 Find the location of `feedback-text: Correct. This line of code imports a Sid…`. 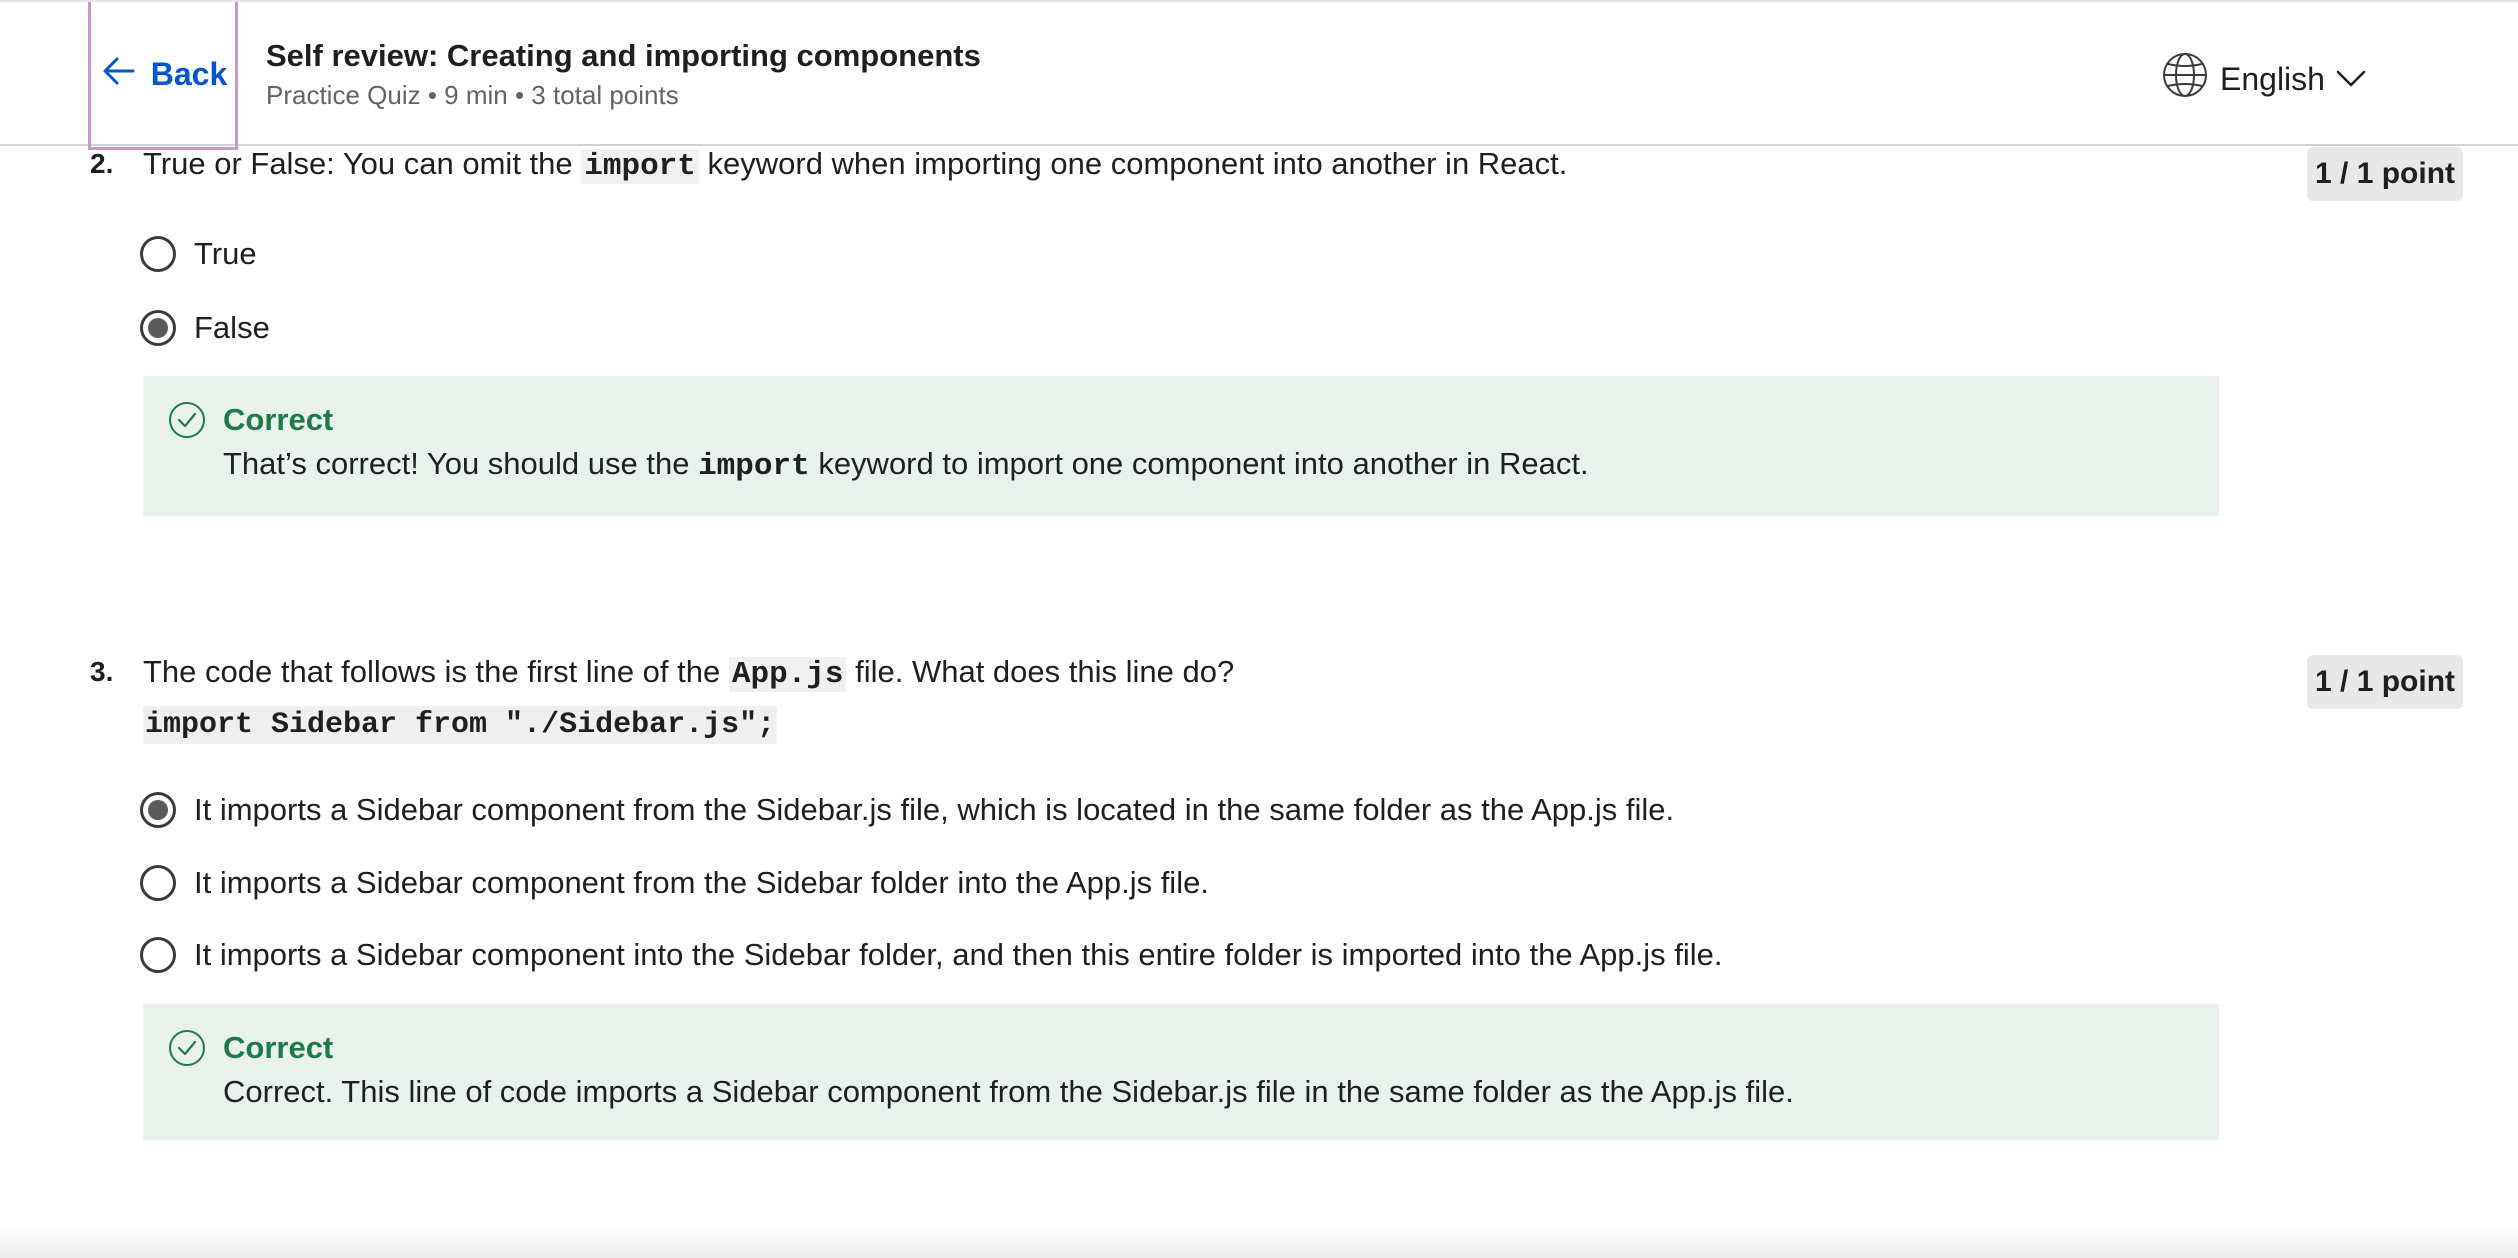

feedback-text: Correct. This line of code imports a Sid… is located at coordinates (1008, 1091).